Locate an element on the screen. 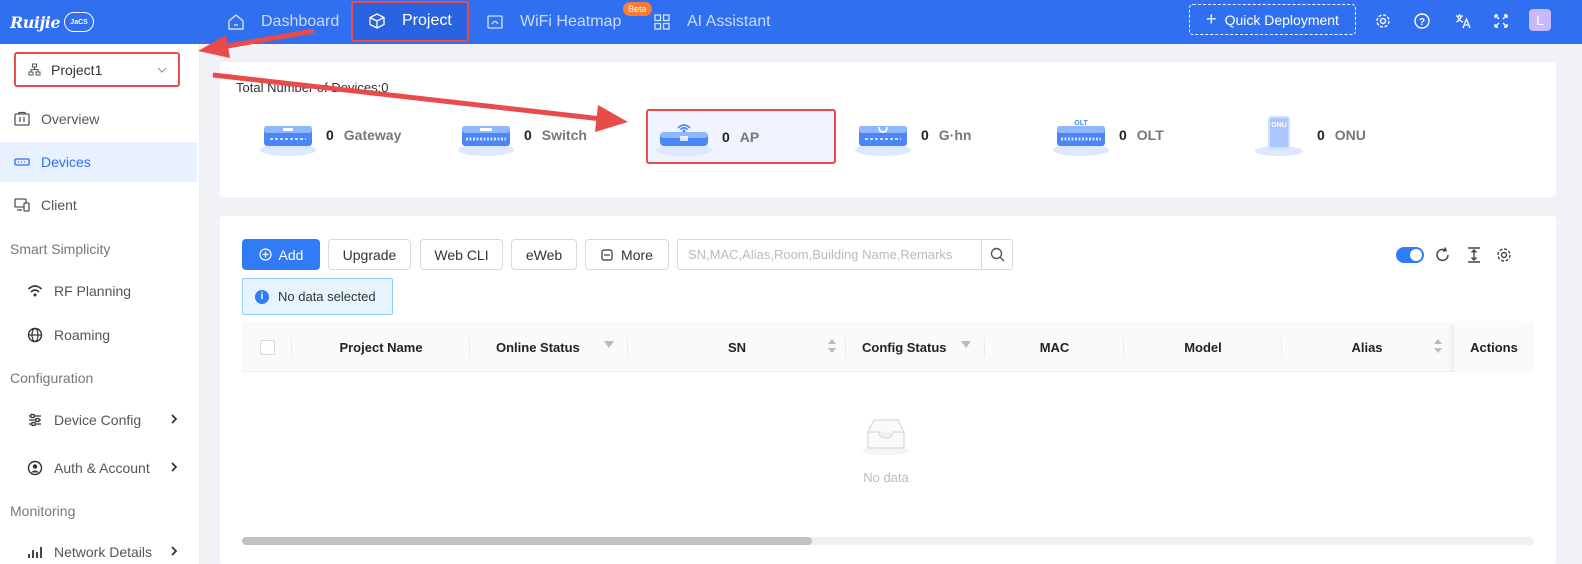  sidebar-item-network-details: Network Details is located at coordinates (98, 548).